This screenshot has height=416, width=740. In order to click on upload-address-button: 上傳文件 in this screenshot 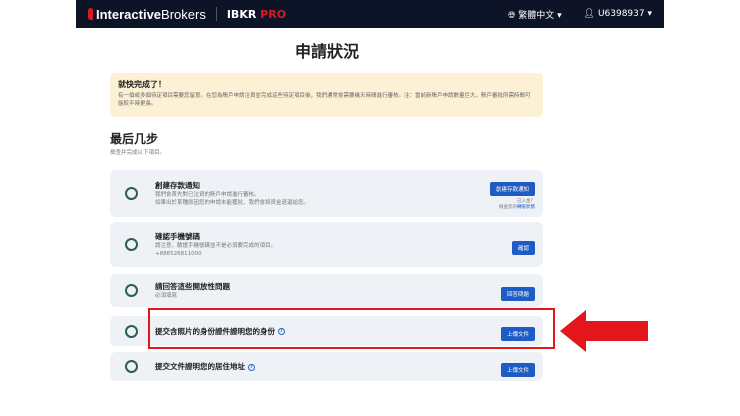, I will do `click(517, 369)`.